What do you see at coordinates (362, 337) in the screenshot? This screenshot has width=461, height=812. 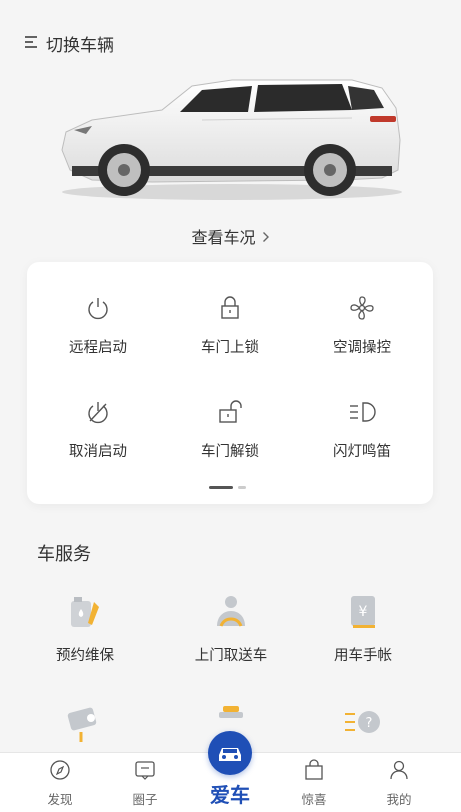 I see `ac-control-button: 空调操控` at bounding box center [362, 337].